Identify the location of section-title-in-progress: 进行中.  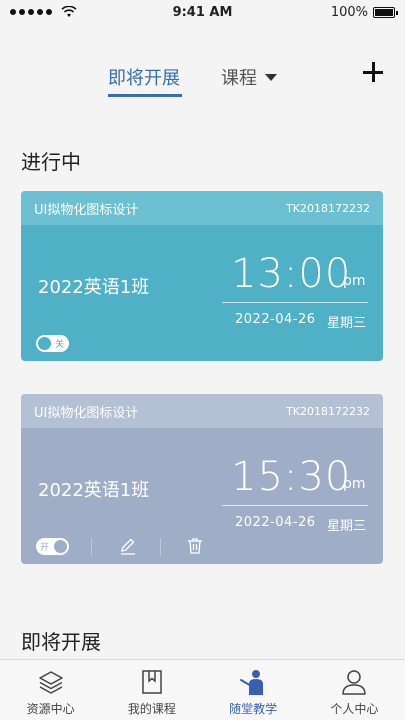
(51, 162).